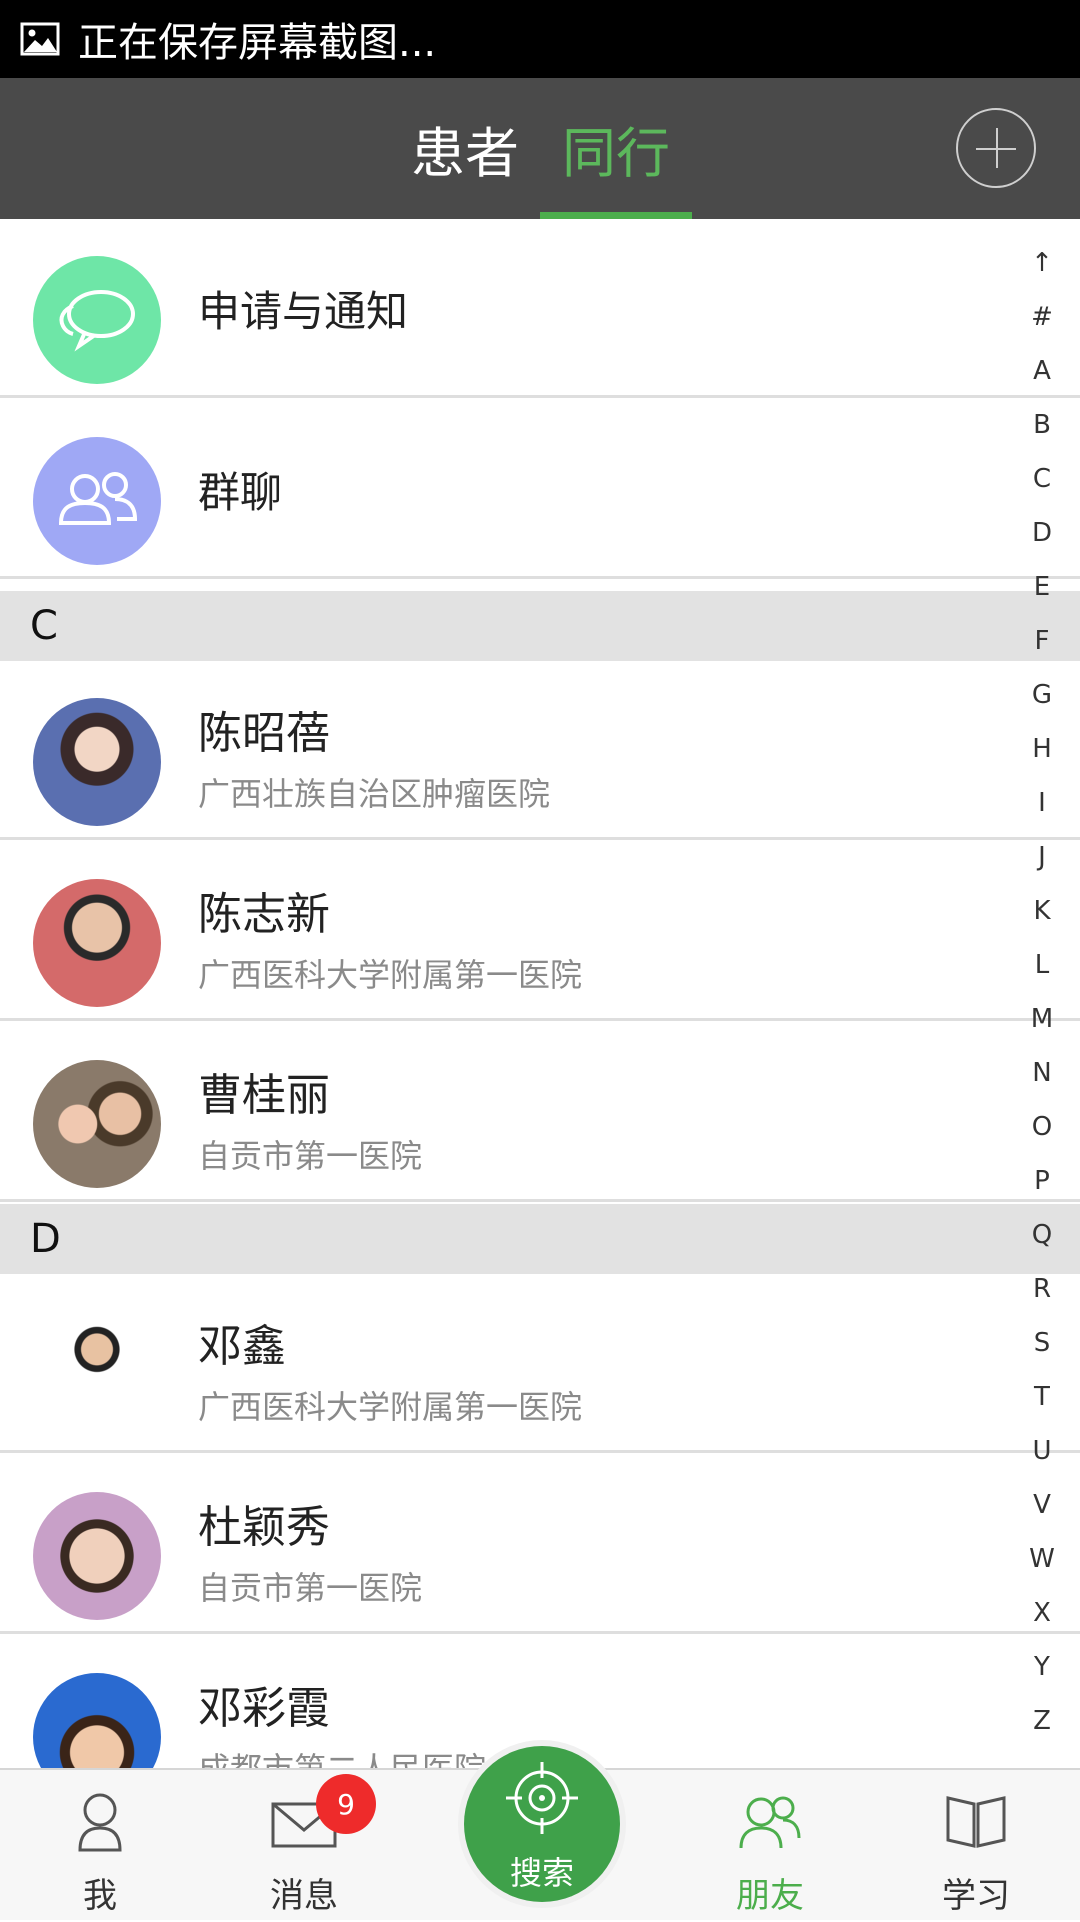 The image size is (1080, 1922). I want to click on contact-row: 邓鑫 广西医科大学附属第一医院, so click(540, 1363).